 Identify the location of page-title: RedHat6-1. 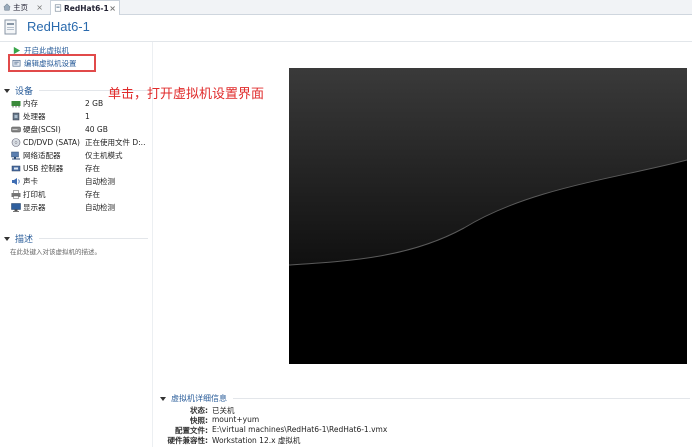
(58, 26).